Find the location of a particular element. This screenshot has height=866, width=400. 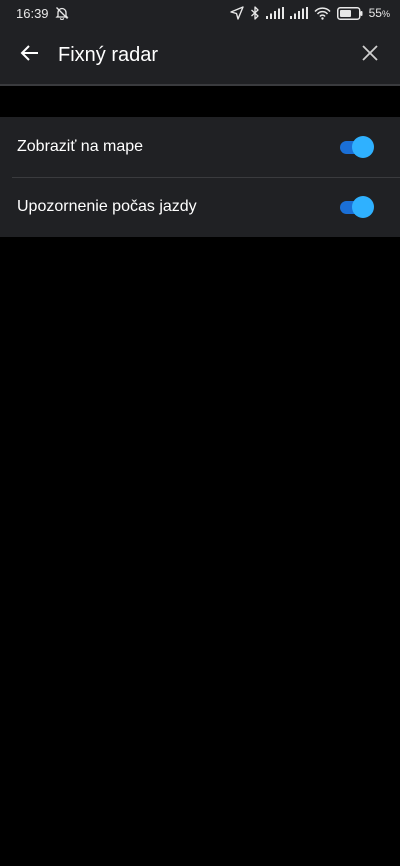

arrow-left-icon is located at coordinates (30, 55).